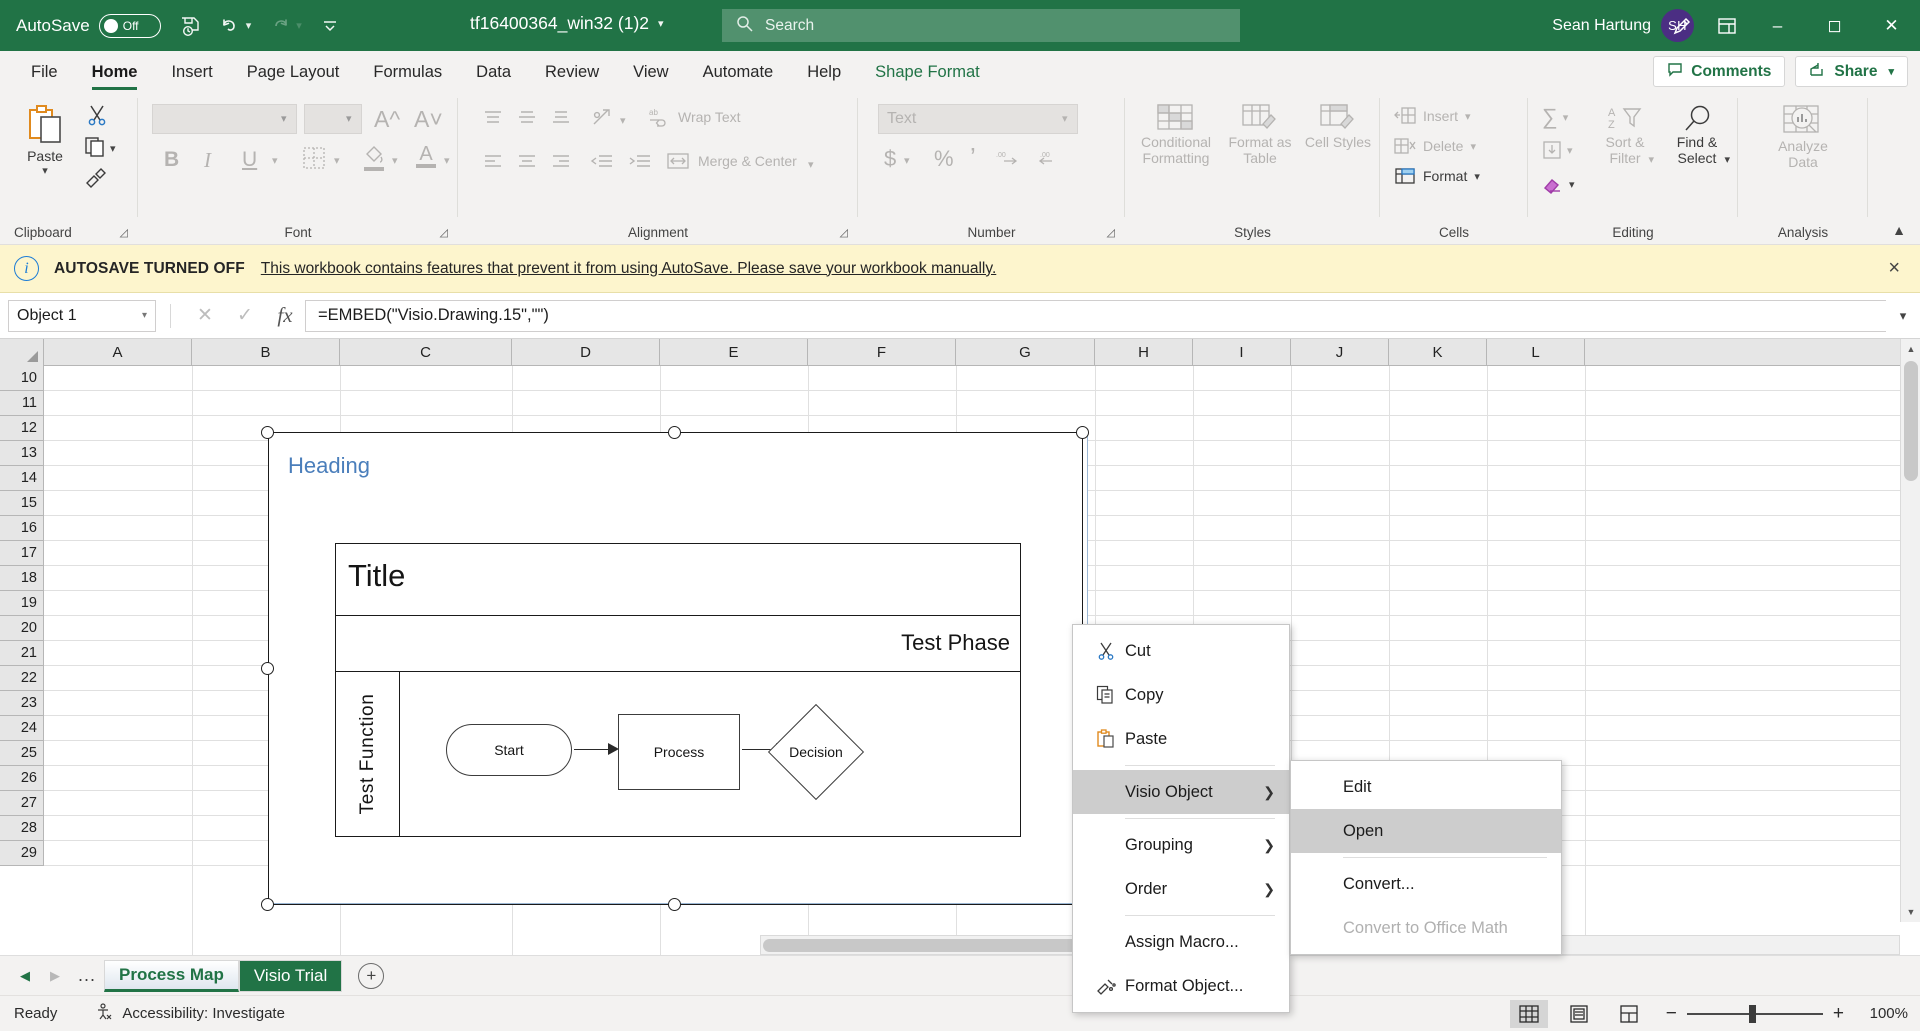 The image size is (1920, 1031). I want to click on row-header-14: 14, so click(22, 478).